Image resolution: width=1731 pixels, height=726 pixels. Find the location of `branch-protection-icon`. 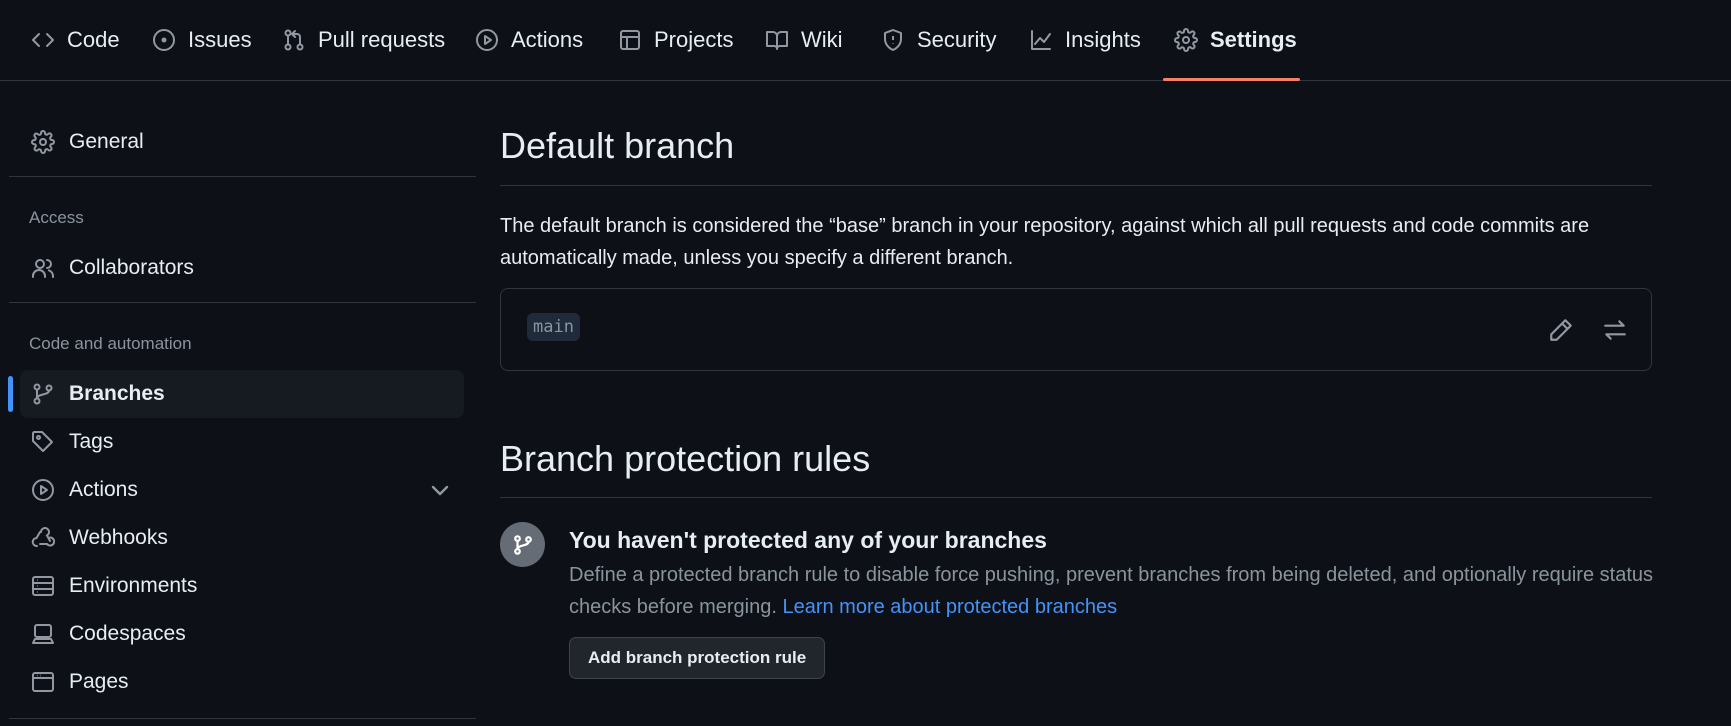

branch-protection-icon is located at coordinates (522, 544).